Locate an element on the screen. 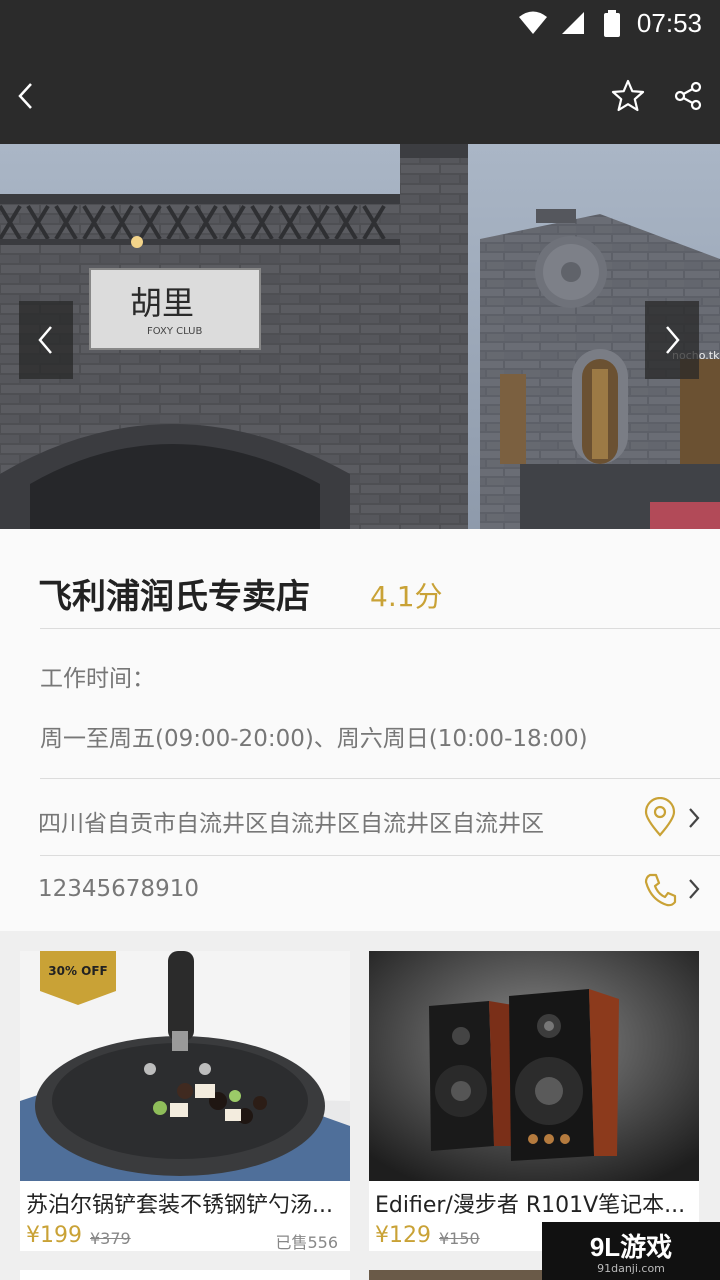 This screenshot has width=720, height=1280. hours-value: 周一至周五(09:00-20:00)、周六周日(10:00-18:00) is located at coordinates (314, 739).